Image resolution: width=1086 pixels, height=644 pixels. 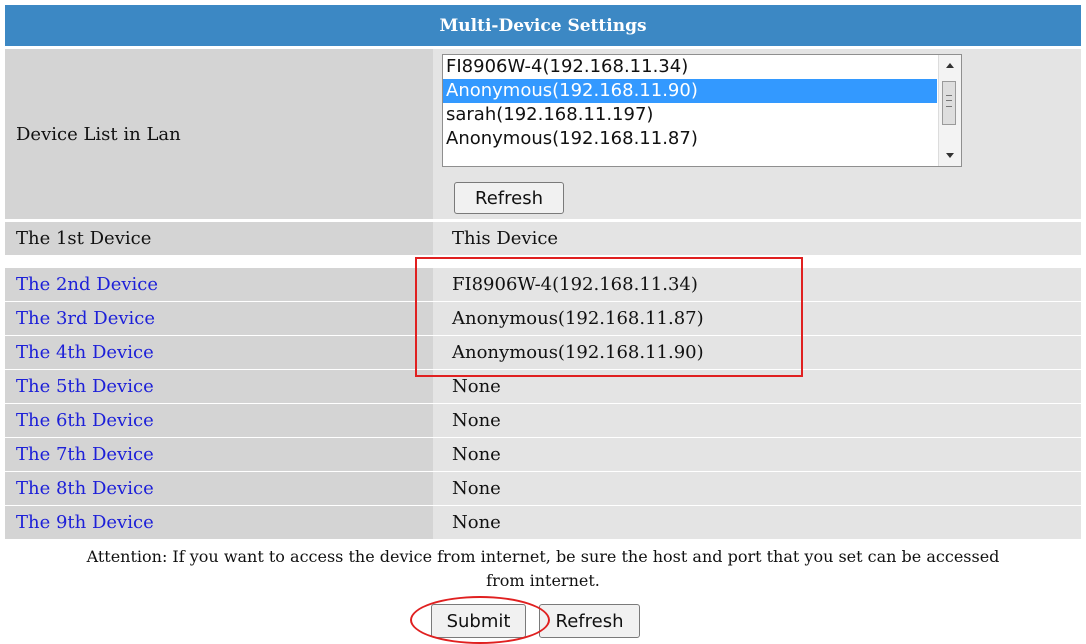 What do you see at coordinates (480, 620) in the screenshot?
I see `highlight-oval` at bounding box center [480, 620].